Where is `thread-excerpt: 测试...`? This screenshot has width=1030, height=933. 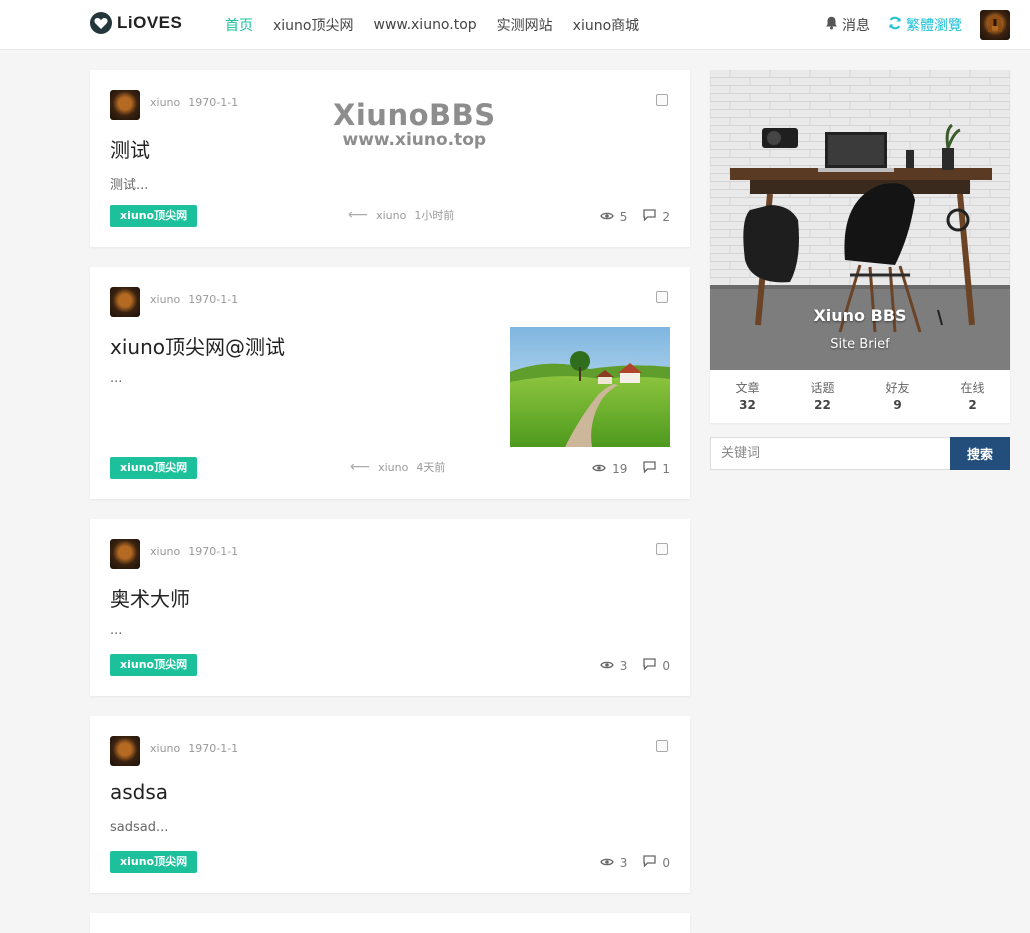 thread-excerpt: 测试... is located at coordinates (129, 185).